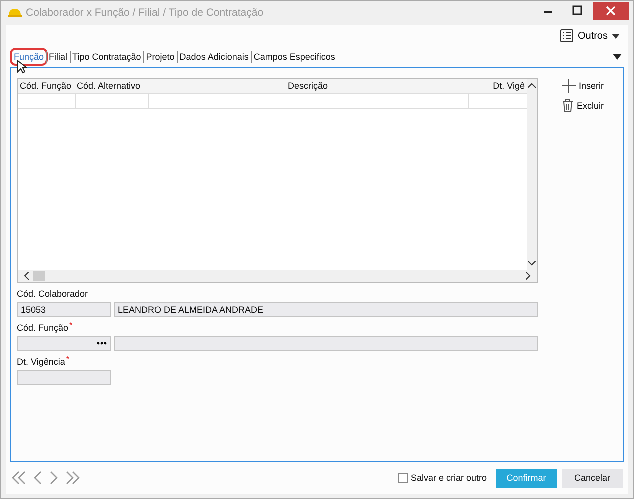 The height and width of the screenshot is (499, 634). I want to click on close-button, so click(611, 11).